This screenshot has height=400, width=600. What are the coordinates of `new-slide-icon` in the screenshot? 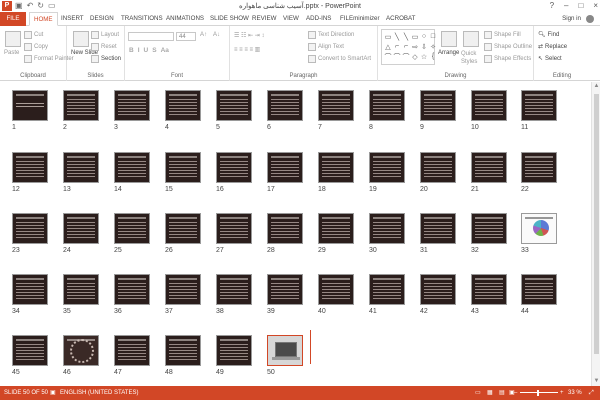 It's located at (81, 39).